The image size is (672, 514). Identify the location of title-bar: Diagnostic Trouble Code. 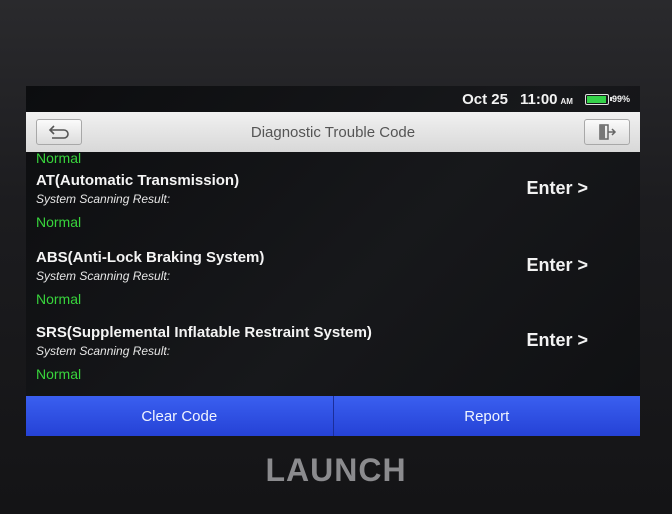
(333, 132).